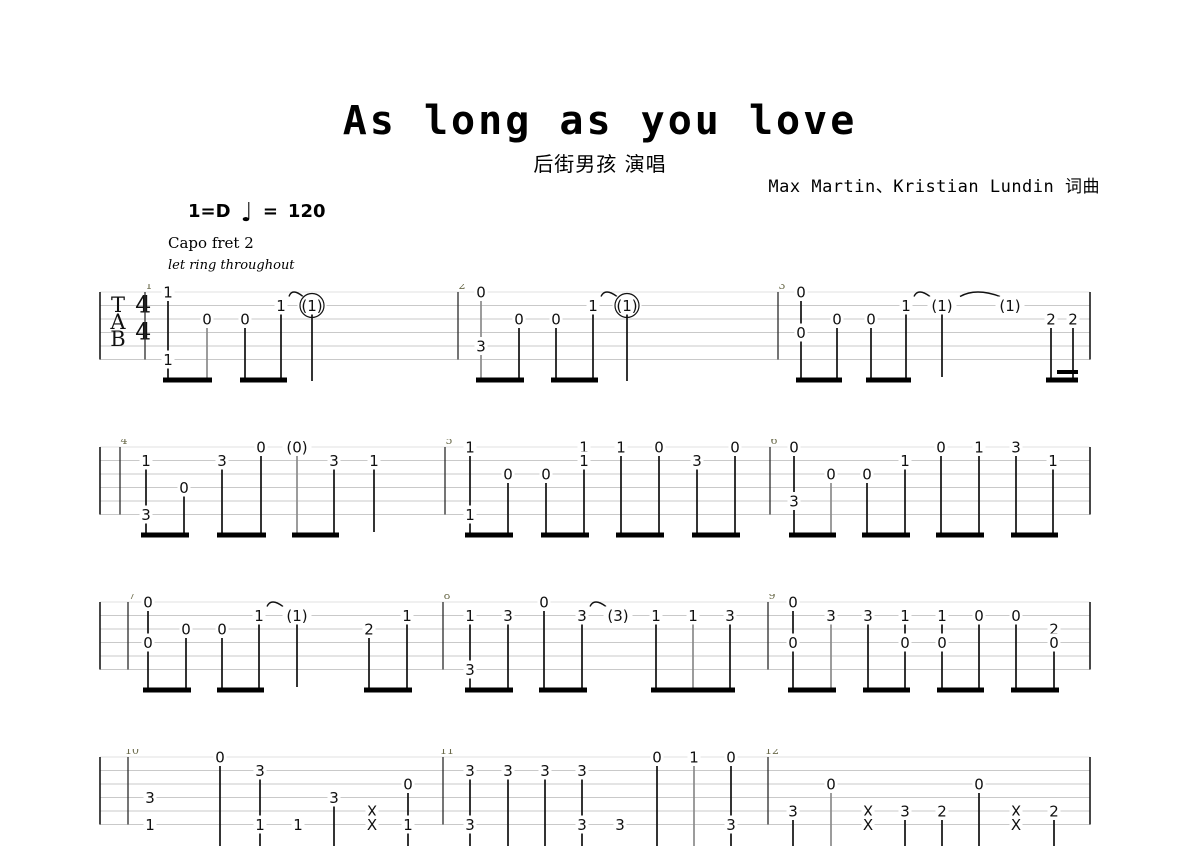 This screenshot has width=1200, height=864. Describe the element at coordinates (617, 616) in the screenshot. I see `fret-number: (3)` at that location.